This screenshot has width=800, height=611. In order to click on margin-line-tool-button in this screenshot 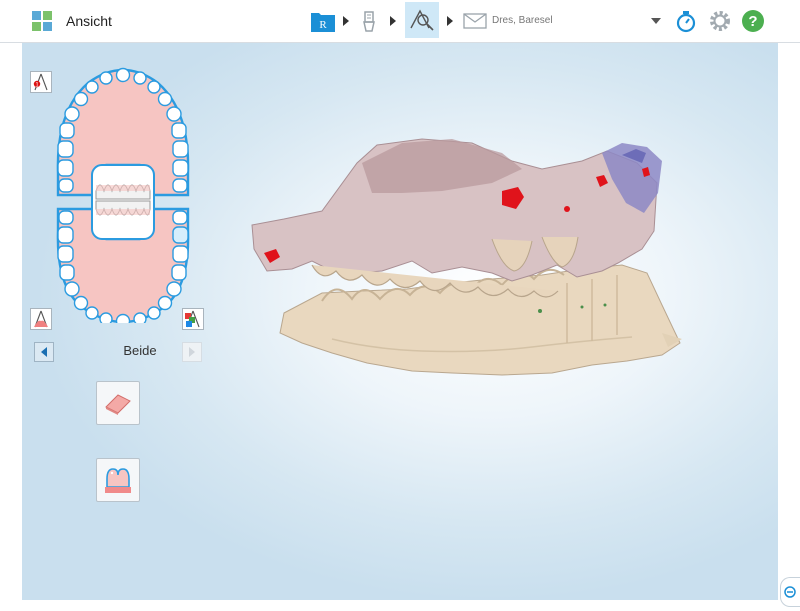, I will do `click(118, 480)`.